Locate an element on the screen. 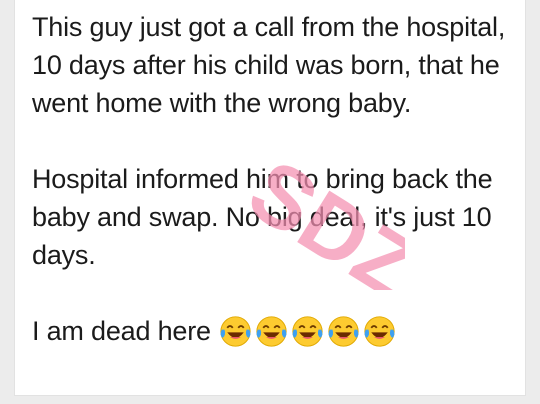 The image size is (540, 404). emoji-row is located at coordinates (307, 331).